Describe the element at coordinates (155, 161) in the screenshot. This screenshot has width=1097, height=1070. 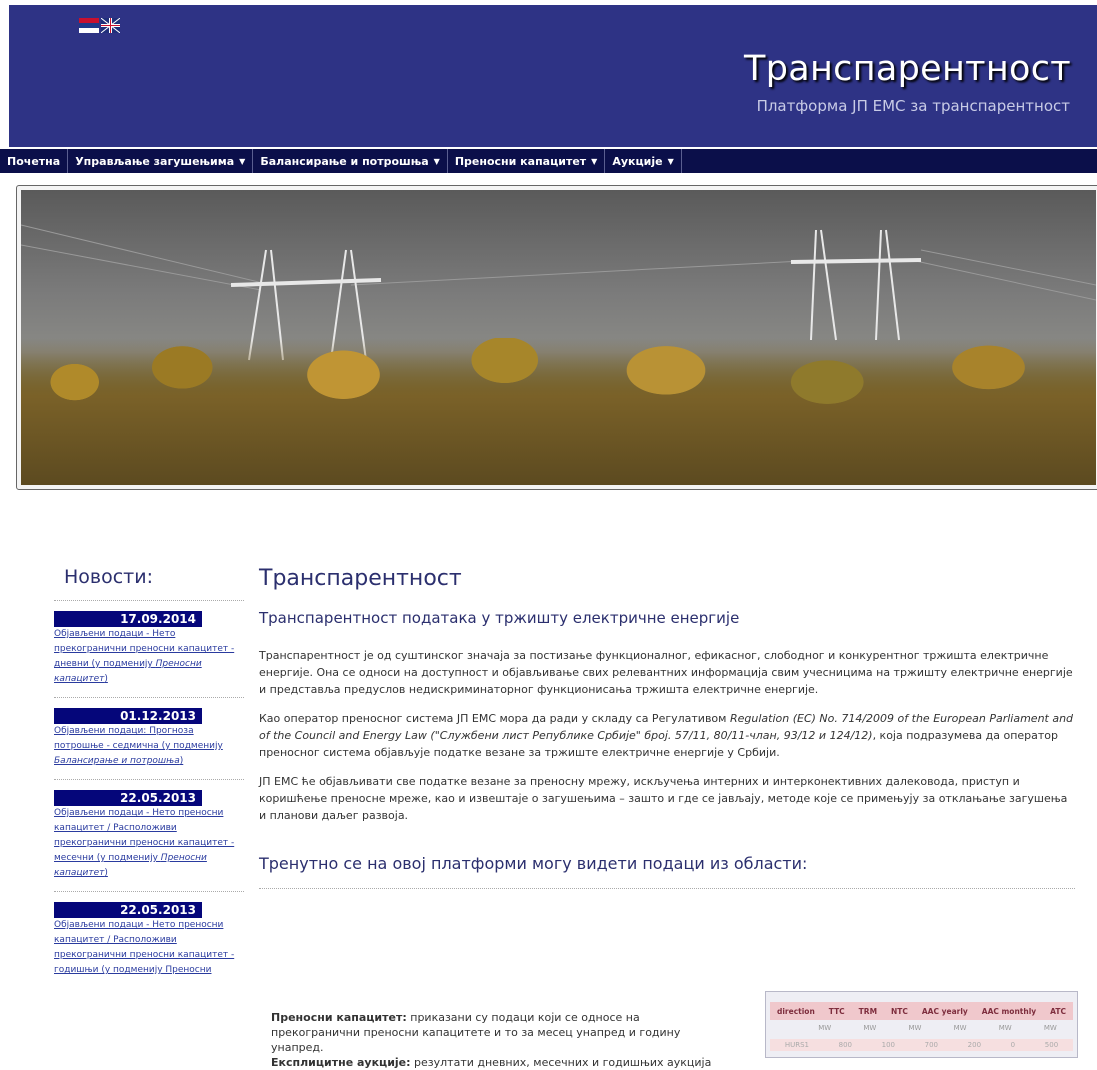
I see `nav-item-label: Управљање загушењима` at that location.